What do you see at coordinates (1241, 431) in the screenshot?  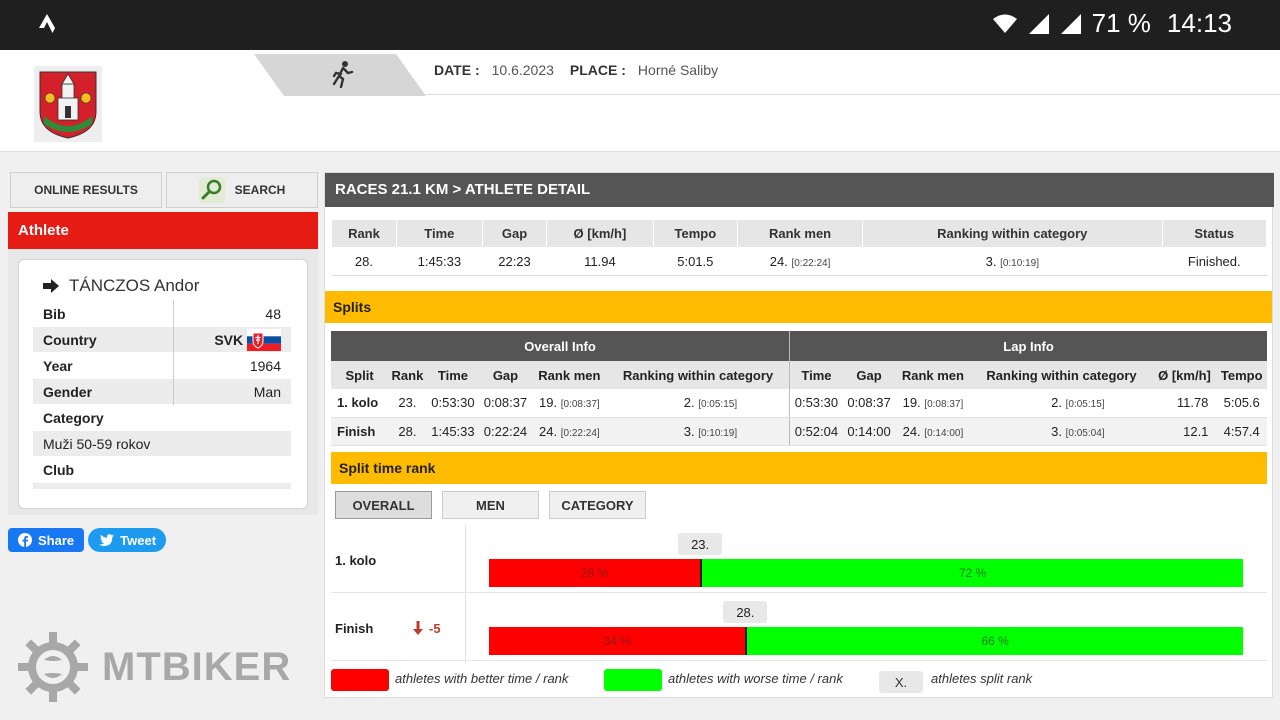 I see `lap-tempo: 4:57.4` at bounding box center [1241, 431].